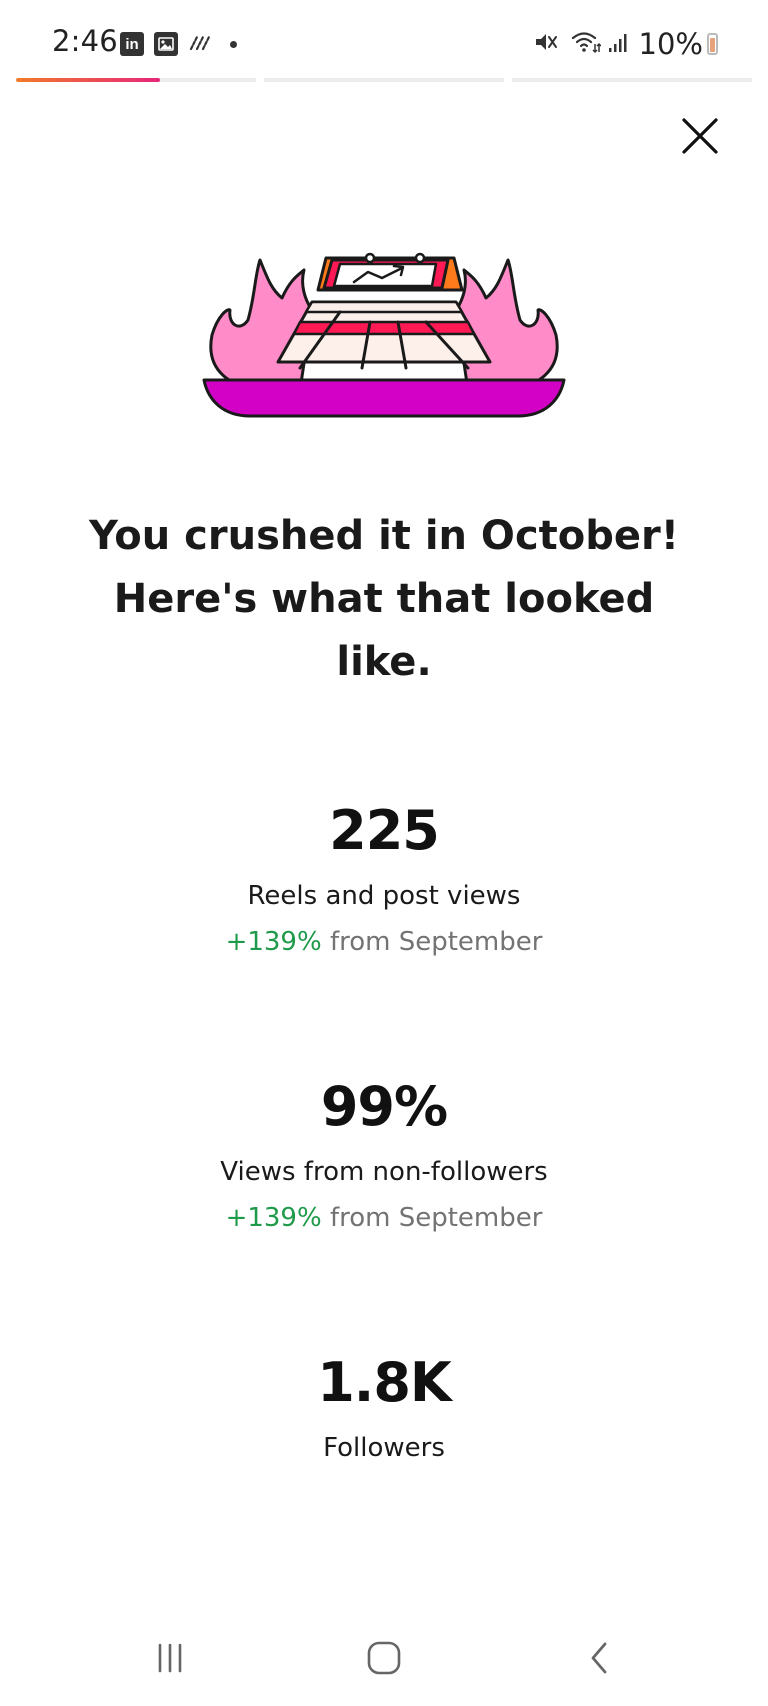 Image resolution: width=768 pixels, height=1706 pixels. Describe the element at coordinates (384, 896) in the screenshot. I see `stat-label: Reels and post views` at that location.